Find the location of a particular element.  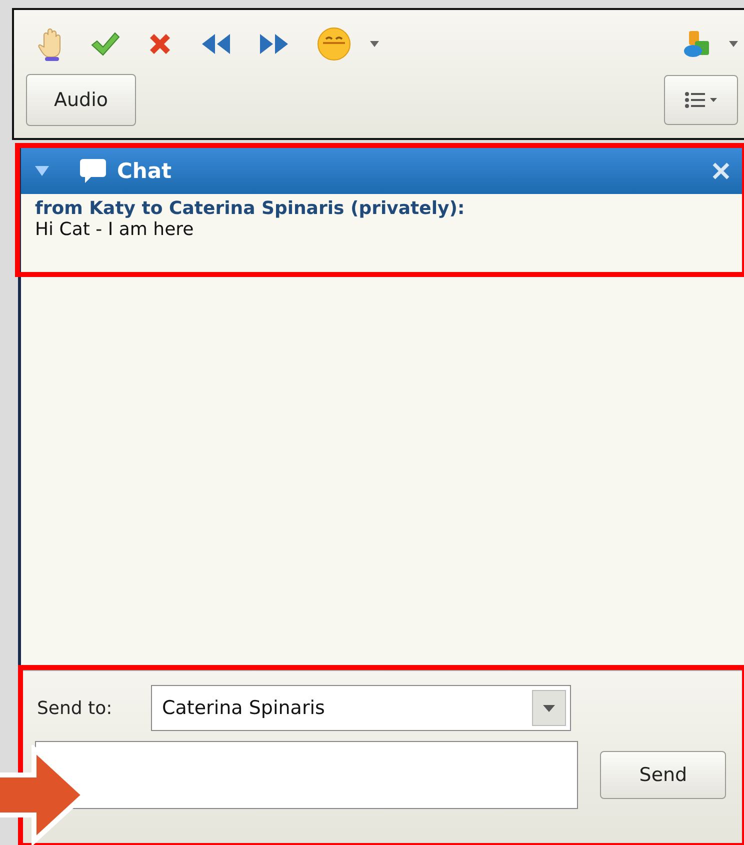

check-icon is located at coordinates (105, 44).